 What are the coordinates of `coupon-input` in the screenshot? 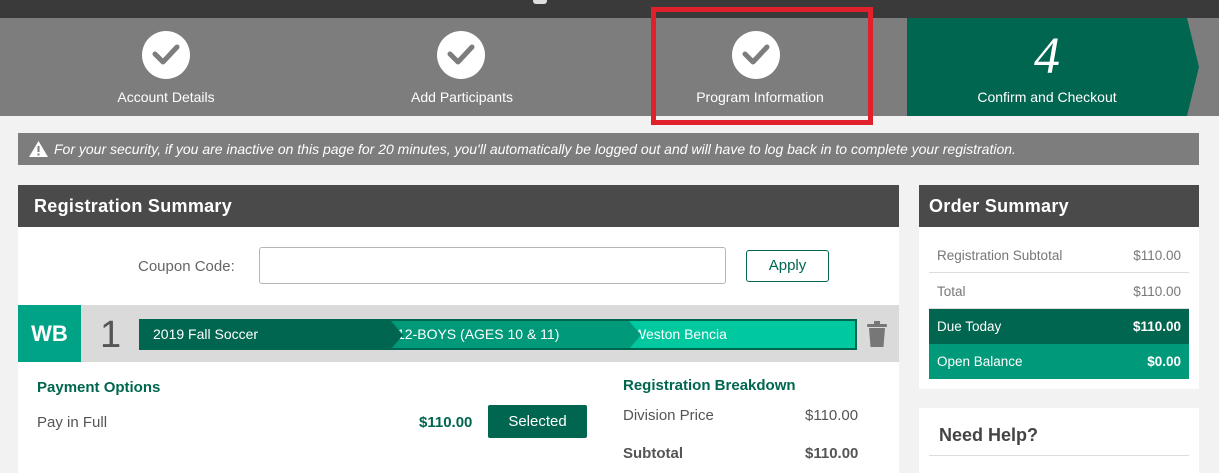 It's located at (492, 265).